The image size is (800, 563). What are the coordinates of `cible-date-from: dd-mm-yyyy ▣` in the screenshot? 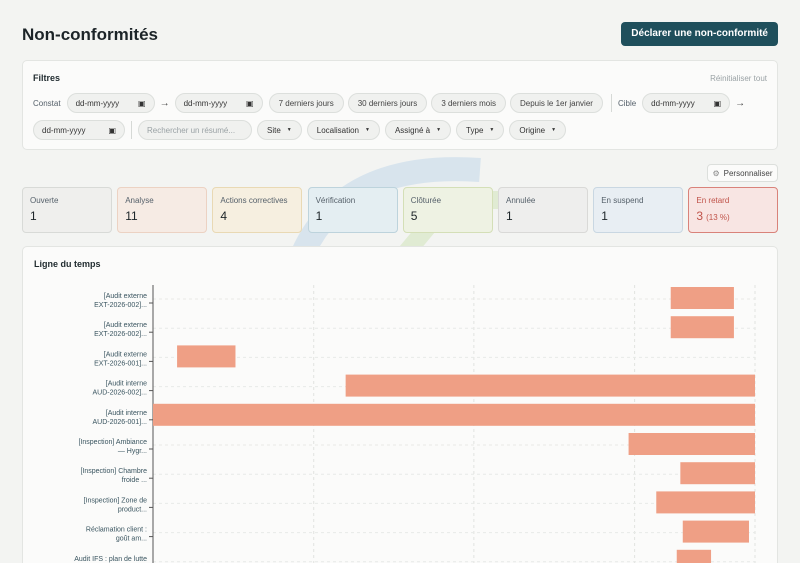 It's located at (686, 103).